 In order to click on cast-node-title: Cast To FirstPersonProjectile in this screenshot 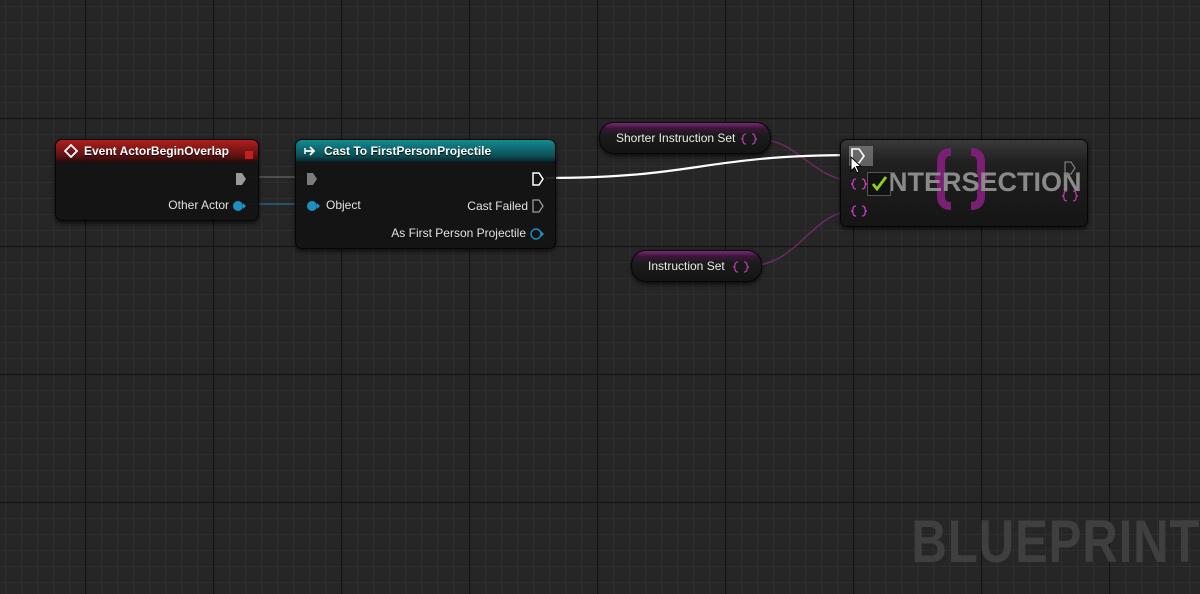, I will do `click(408, 151)`.